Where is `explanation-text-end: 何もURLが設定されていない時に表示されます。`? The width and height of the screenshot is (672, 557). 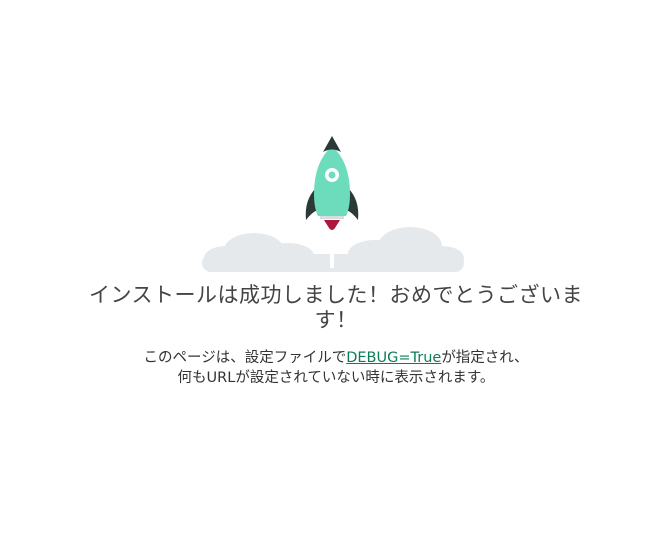 explanation-text-end: 何もURLが設定されていない時に表示されます。 is located at coordinates (336, 378).